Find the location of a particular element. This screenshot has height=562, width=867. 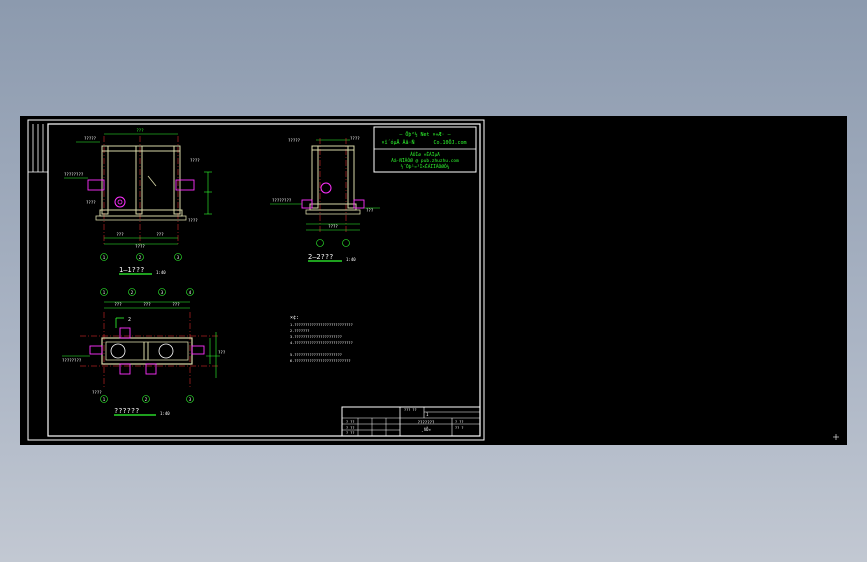

stamp-line3: ÂÚÌø ×ÊÁÏµÄ is located at coordinates (425, 154).